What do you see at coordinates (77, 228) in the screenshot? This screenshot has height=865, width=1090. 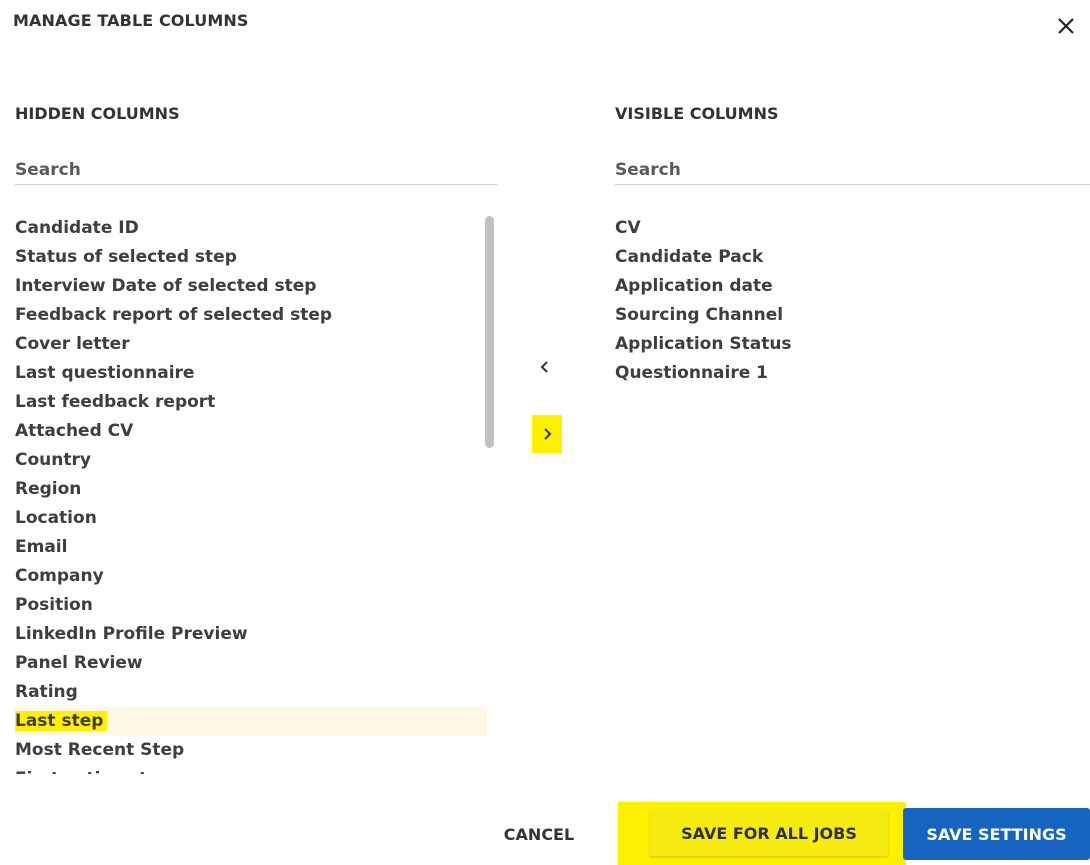 I see `list-item-label: Candidate ID` at bounding box center [77, 228].